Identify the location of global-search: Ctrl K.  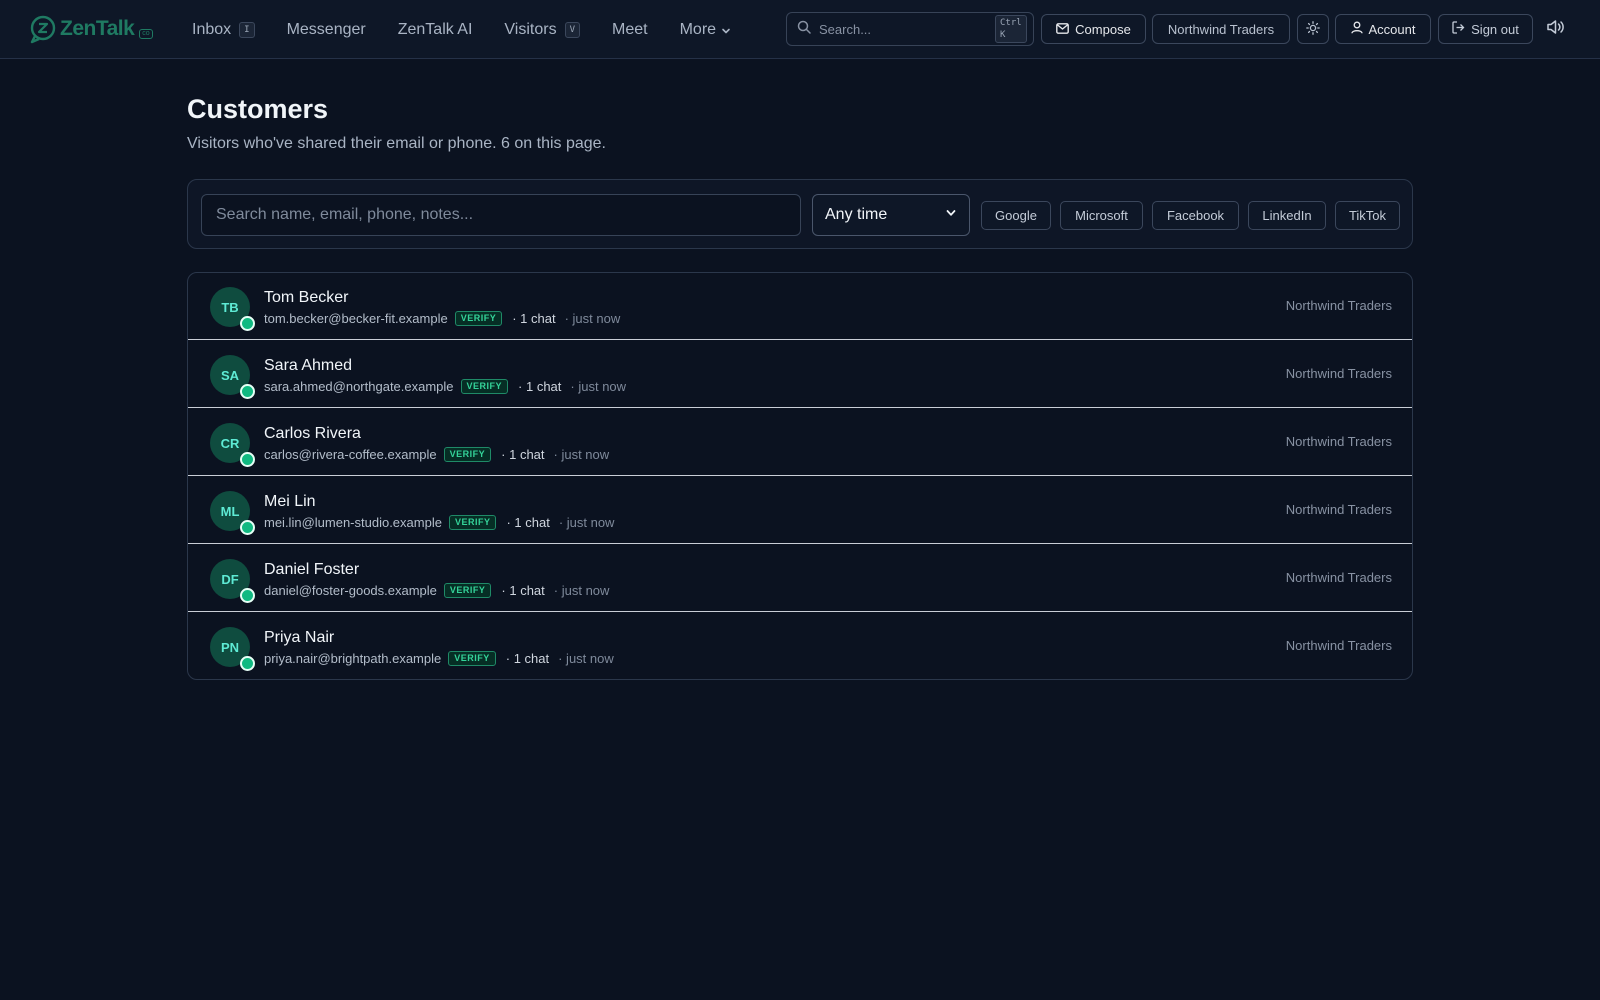
(910, 29).